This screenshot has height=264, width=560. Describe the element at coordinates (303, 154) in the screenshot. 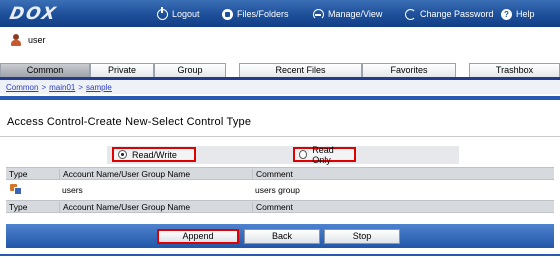

I see `read-only-radio` at that location.